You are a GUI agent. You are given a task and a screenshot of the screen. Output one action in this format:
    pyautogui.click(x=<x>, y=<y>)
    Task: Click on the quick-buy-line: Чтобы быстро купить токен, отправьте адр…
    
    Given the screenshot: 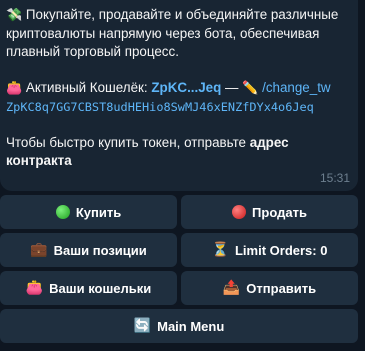 What is the action you would take?
    pyautogui.click(x=179, y=152)
    